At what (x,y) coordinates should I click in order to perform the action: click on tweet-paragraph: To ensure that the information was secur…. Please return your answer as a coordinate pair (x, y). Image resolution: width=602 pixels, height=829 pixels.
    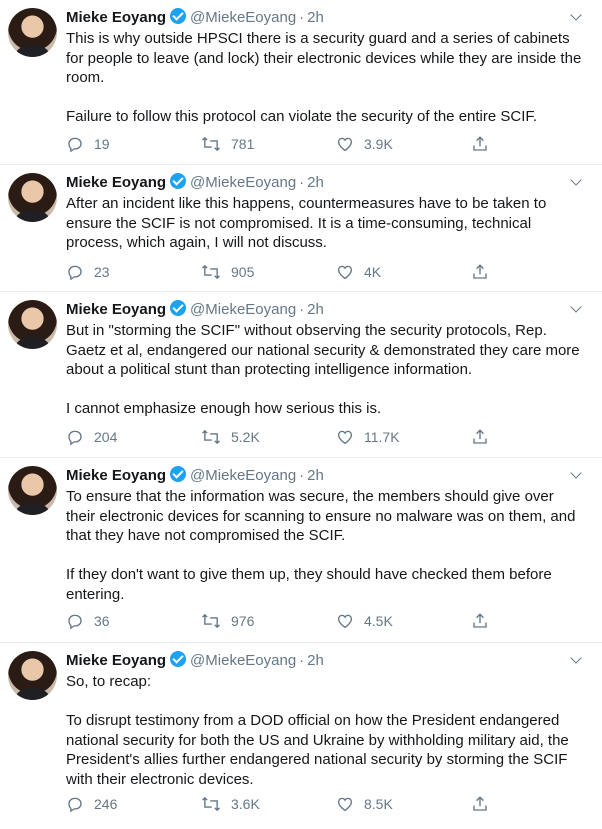
    Looking at the image, I should click on (321, 516).